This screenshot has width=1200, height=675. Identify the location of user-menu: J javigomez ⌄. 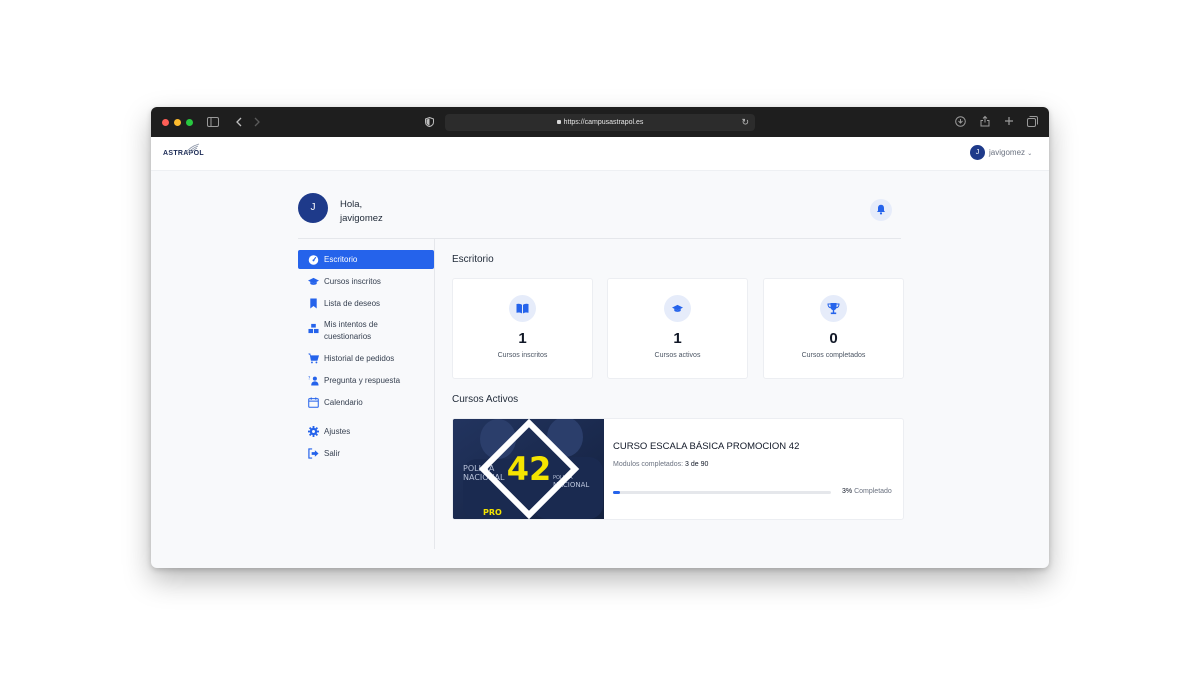
(1003, 153).